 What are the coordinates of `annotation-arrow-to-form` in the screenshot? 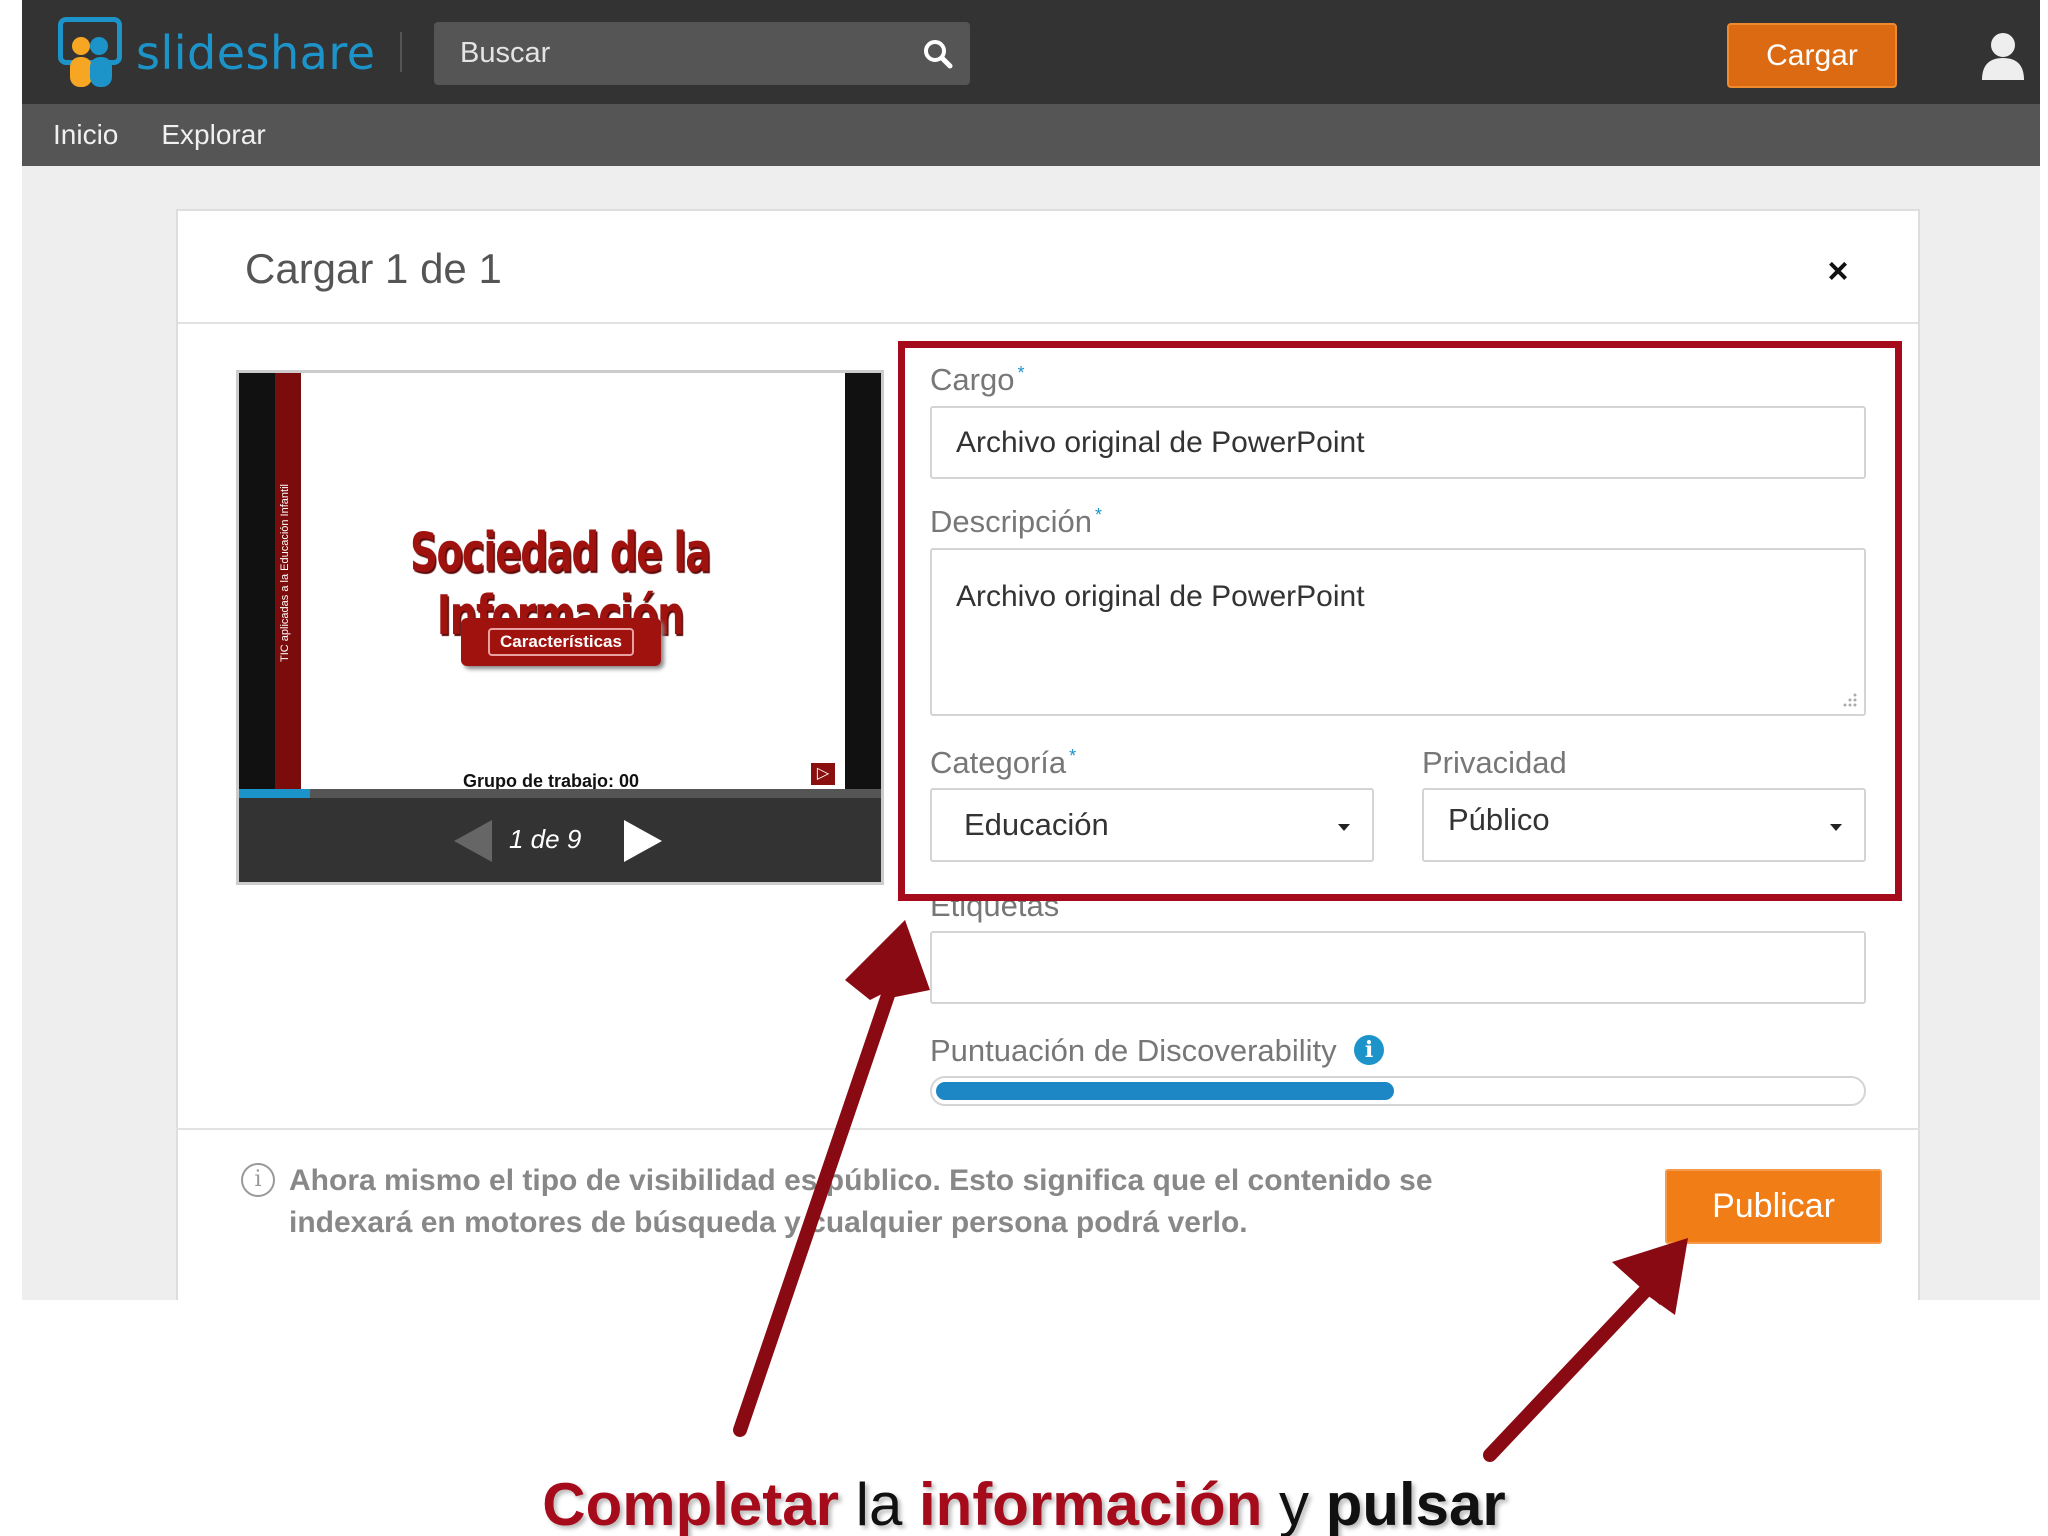 It's located at (831, 1178).